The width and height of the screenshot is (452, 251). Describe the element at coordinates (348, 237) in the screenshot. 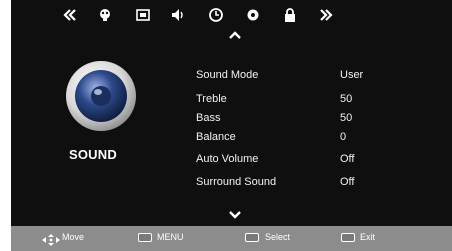

I see `exit-key-icon` at that location.